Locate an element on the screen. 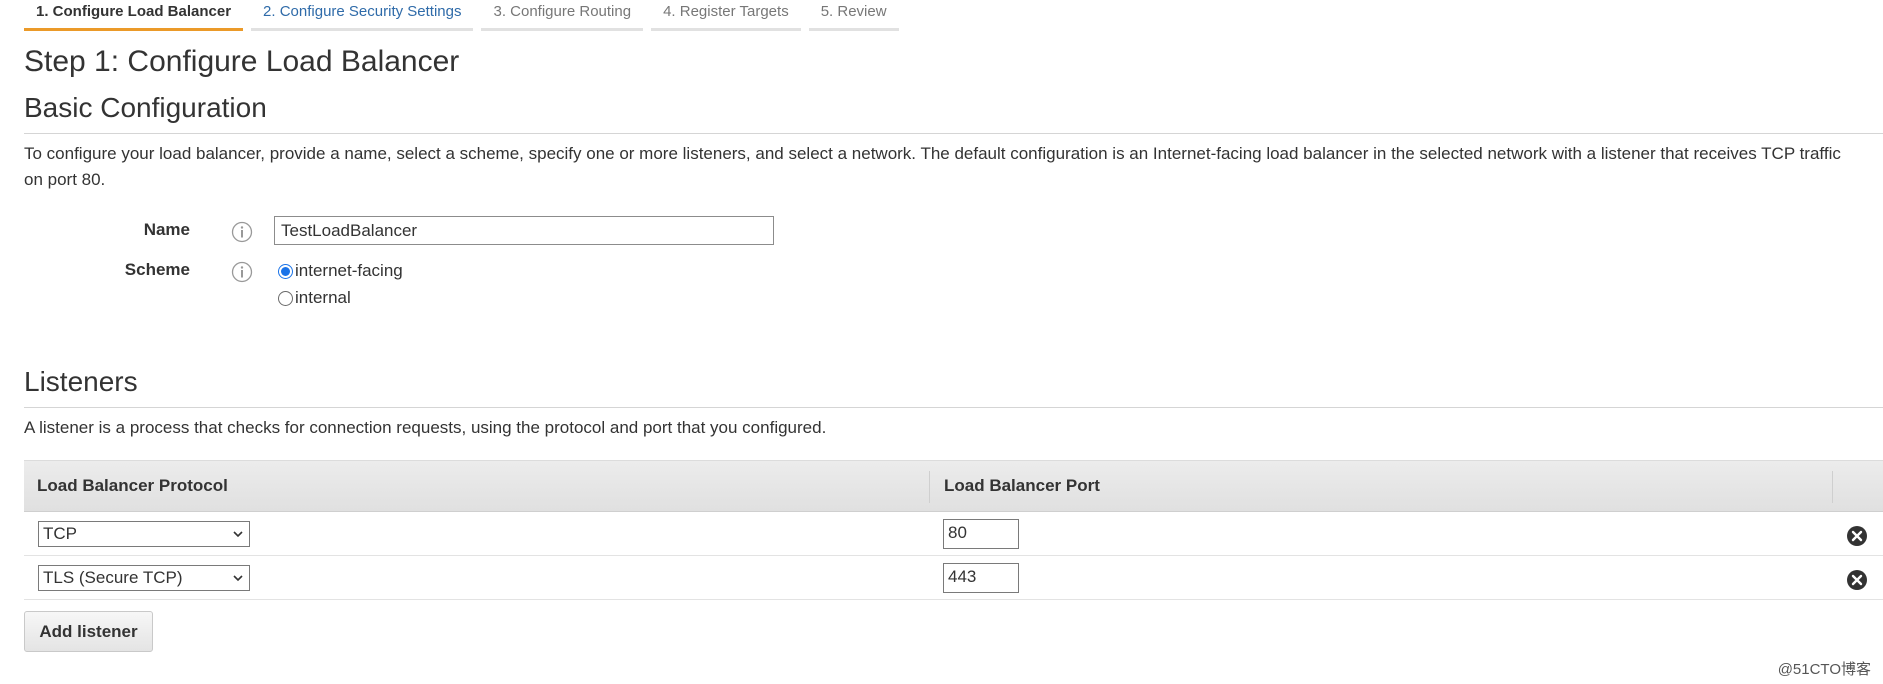 This screenshot has width=1883, height=684. scheme-option-internet-facing: internet-facing is located at coordinates (340, 271).